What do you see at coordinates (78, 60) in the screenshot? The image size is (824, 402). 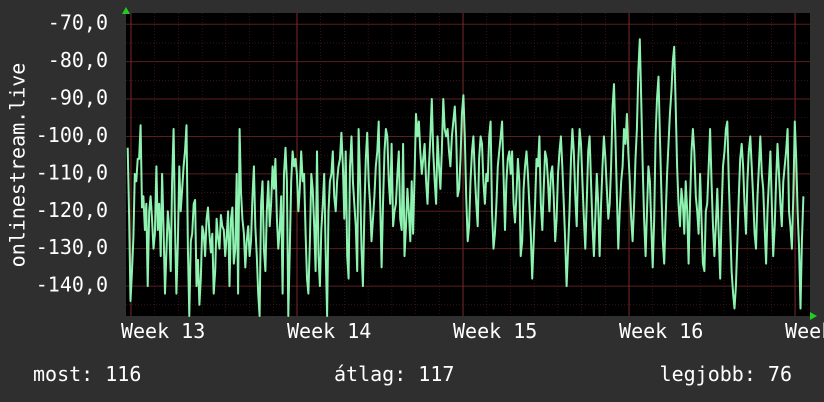 I see `y-tick-label: -80,0` at bounding box center [78, 60].